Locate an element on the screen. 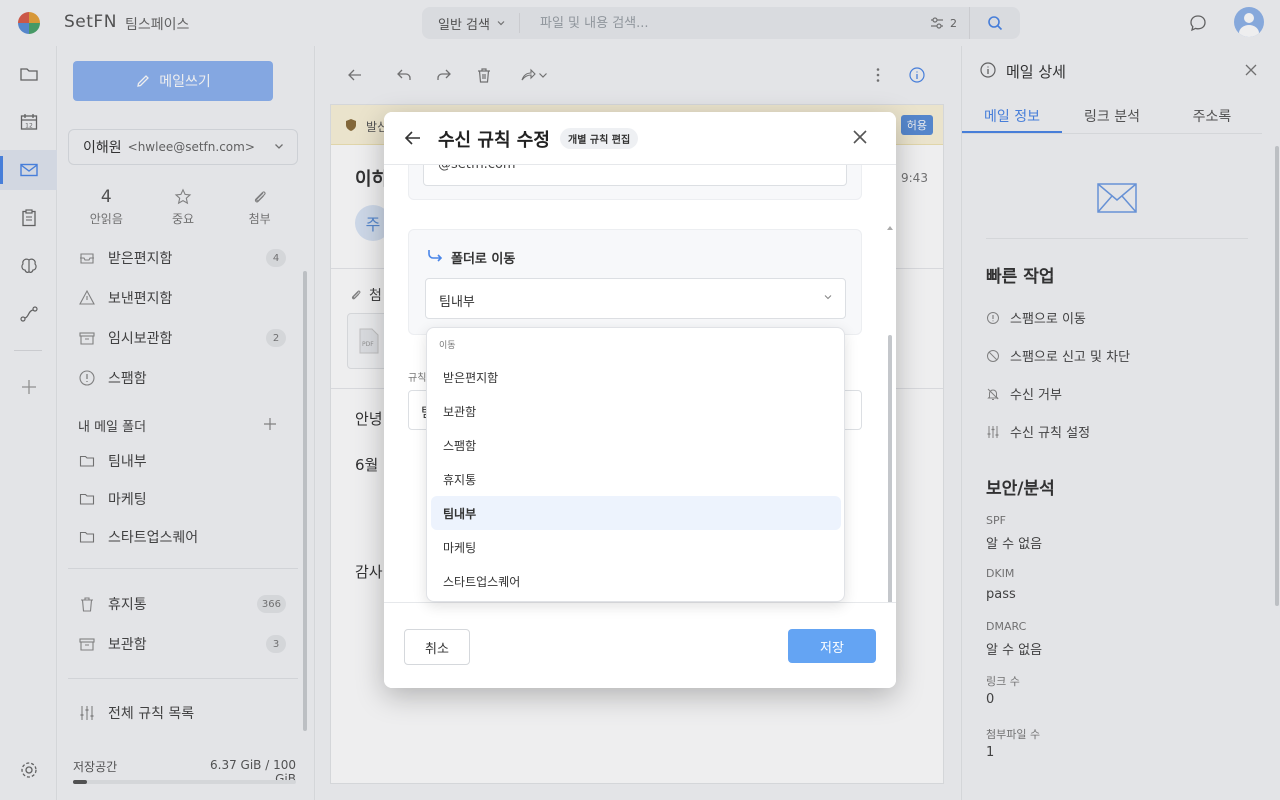 The width and height of the screenshot is (1280, 800). dropdown-option: 보관함 is located at coordinates (636, 411).